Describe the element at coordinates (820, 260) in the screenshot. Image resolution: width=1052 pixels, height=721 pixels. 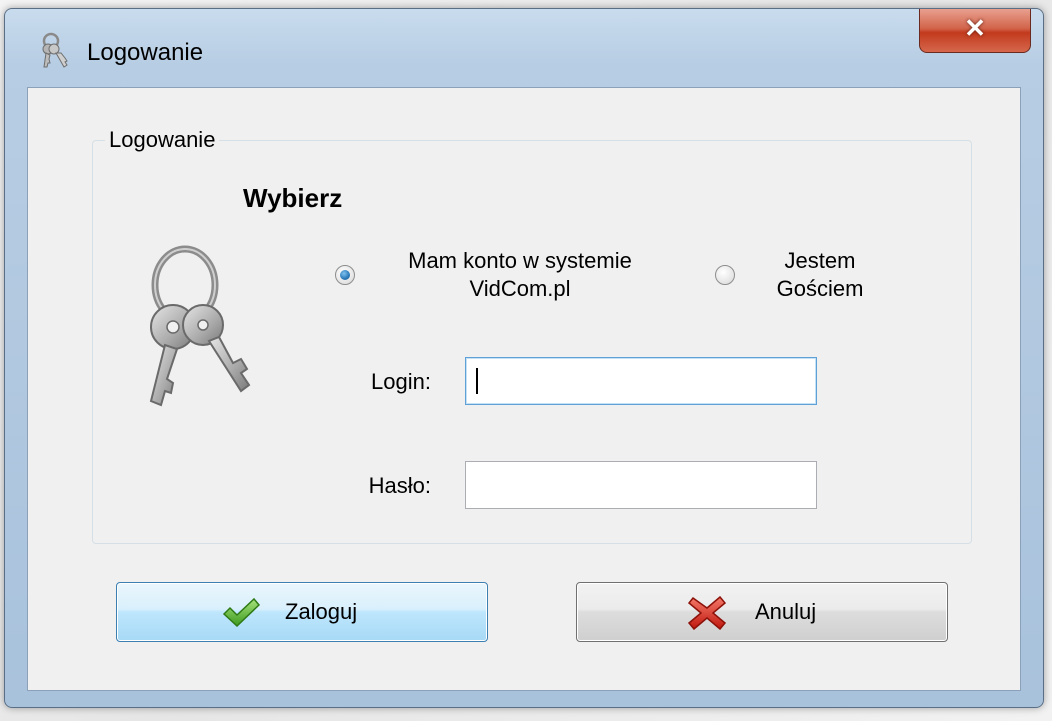
I see `radio-guest-label-line1: Jestem` at that location.